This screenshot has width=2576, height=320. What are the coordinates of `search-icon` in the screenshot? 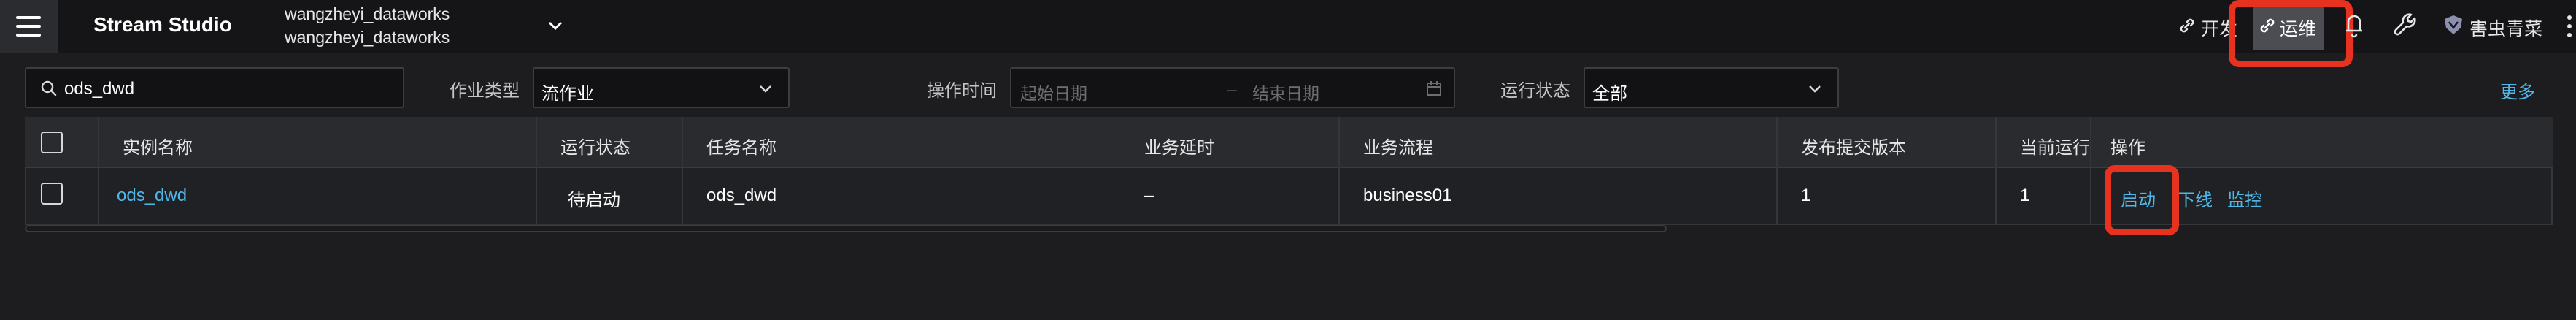 It's located at (49, 88).